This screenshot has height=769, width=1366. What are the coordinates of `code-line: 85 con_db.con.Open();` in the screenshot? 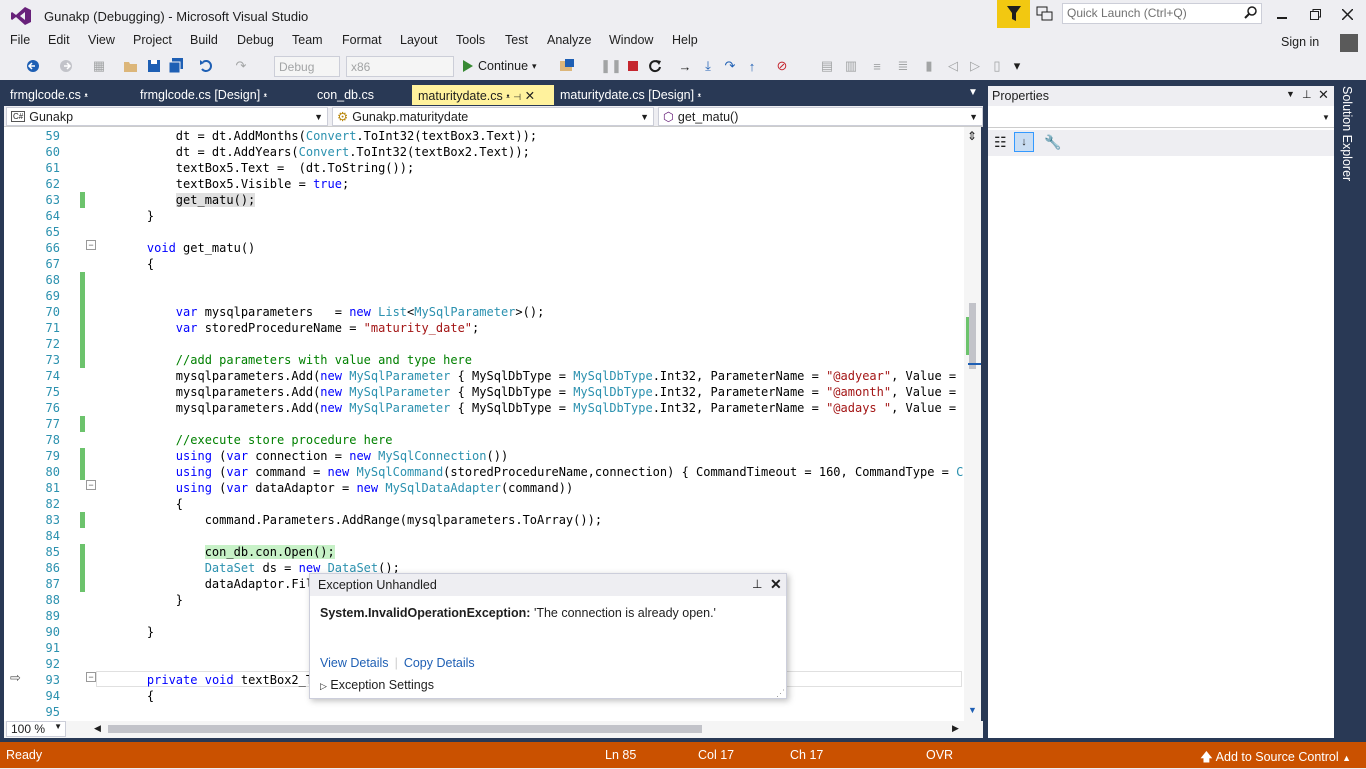 It's located at (484, 552).